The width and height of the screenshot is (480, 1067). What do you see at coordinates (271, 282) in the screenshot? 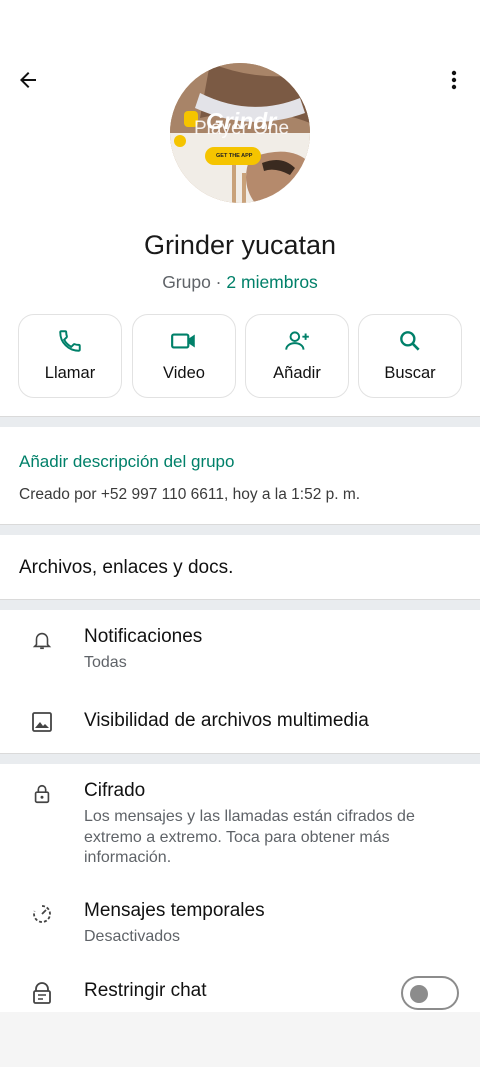
I see `group-members-link: 2 miembros` at bounding box center [271, 282].